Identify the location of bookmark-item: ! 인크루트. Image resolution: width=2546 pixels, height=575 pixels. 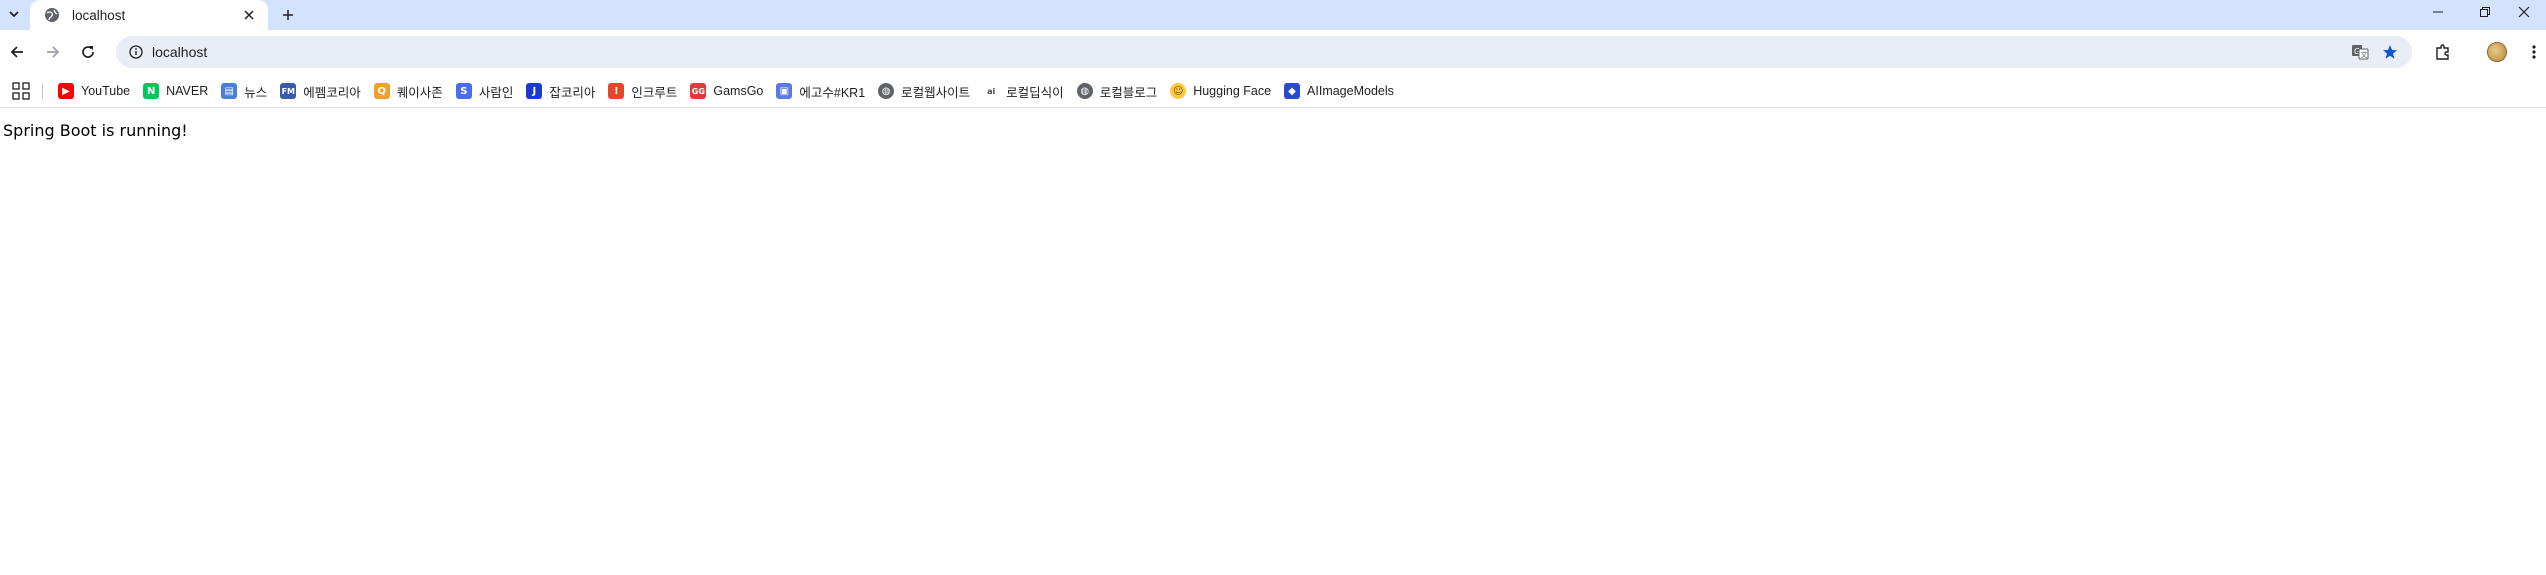
(642, 91).